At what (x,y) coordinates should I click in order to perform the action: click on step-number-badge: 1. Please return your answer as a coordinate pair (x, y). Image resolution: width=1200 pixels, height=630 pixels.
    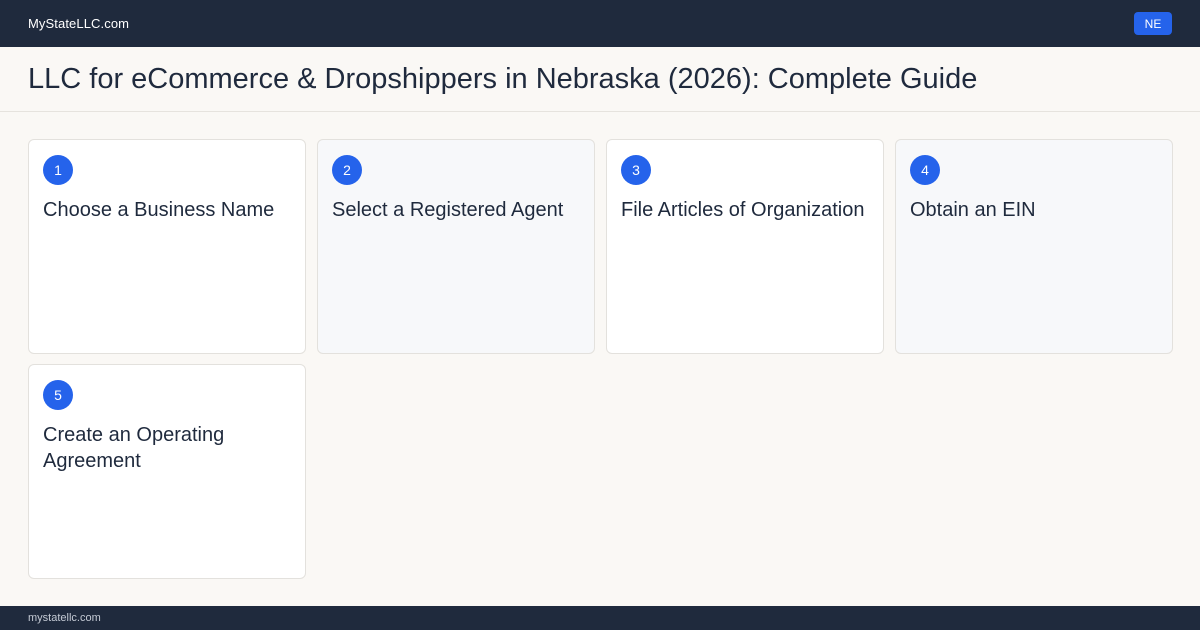
    Looking at the image, I should click on (58, 170).